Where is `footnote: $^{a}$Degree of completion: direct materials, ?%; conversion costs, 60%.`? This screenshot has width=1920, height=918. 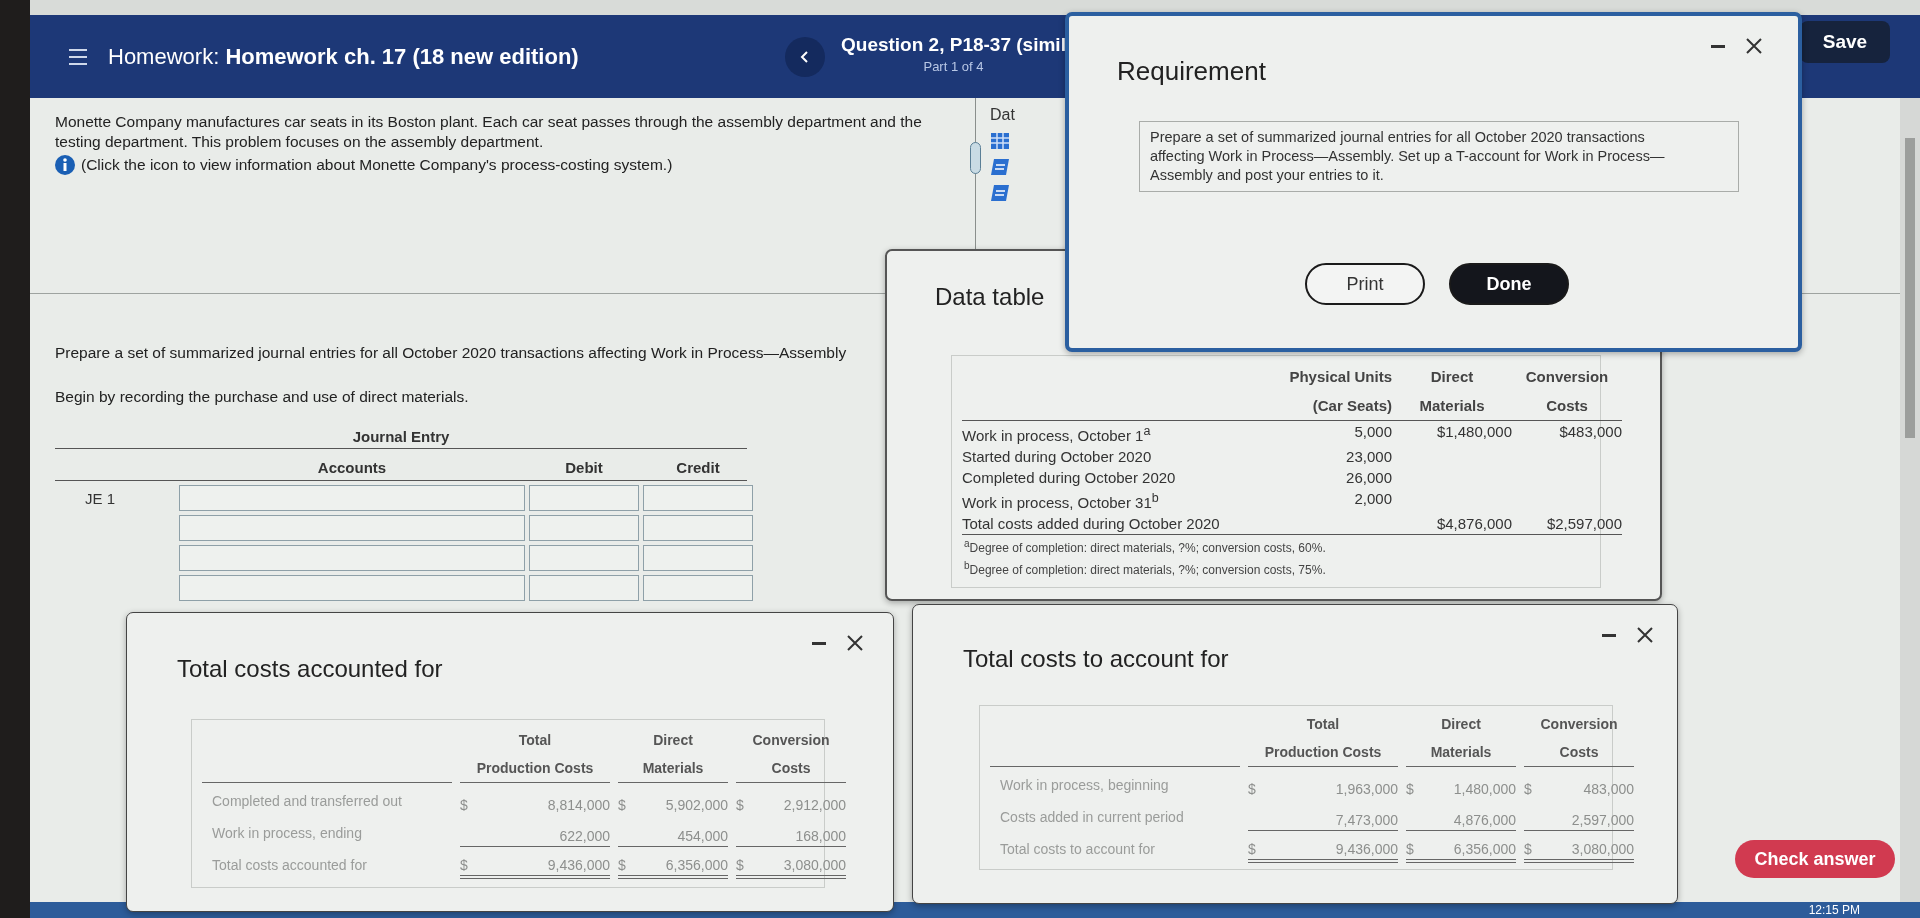 footnote: $^{a}$Degree of completion: direct materials, ?%; conversion costs, 60%. is located at coordinates (1145, 547).